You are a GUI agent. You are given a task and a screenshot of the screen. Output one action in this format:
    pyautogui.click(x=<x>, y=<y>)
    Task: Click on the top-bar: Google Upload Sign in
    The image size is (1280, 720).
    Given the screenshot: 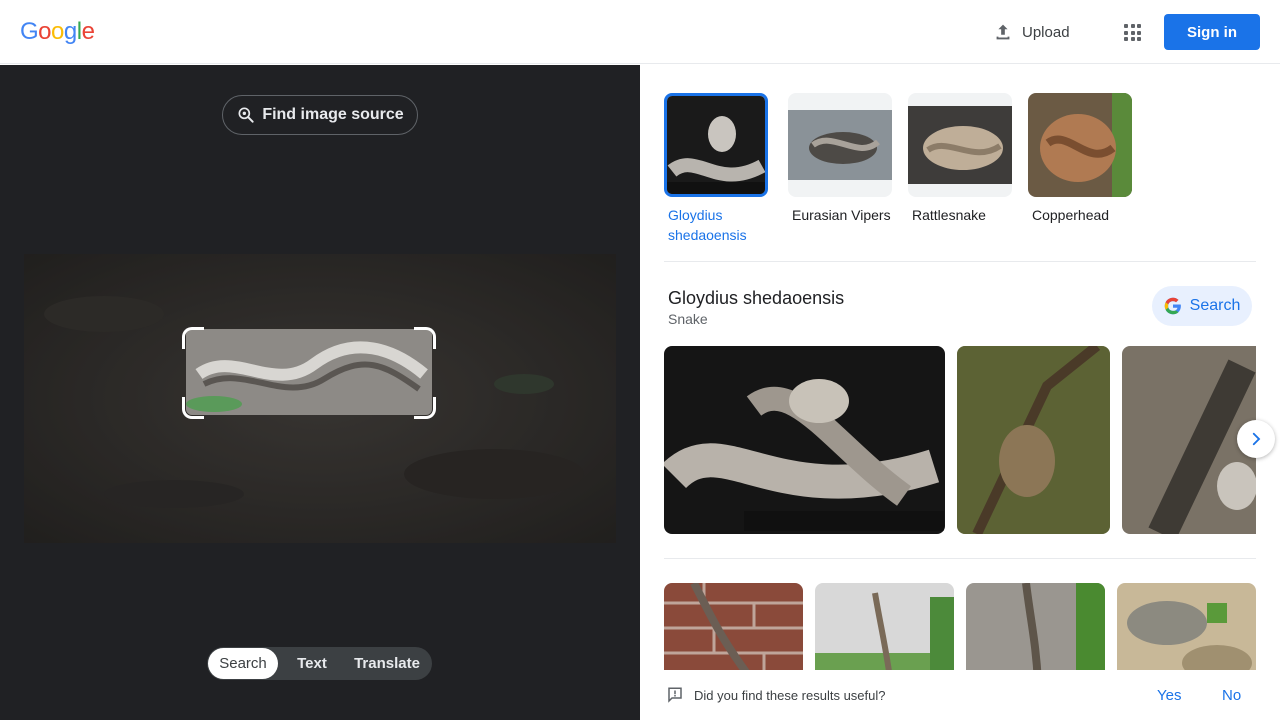 What is the action you would take?
    pyautogui.click(x=640, y=32)
    